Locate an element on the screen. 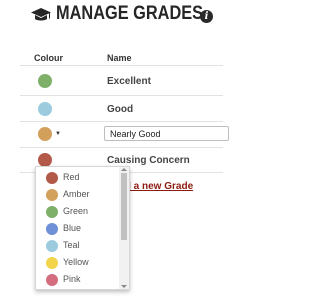  colour-option-label: Blue is located at coordinates (72, 228).